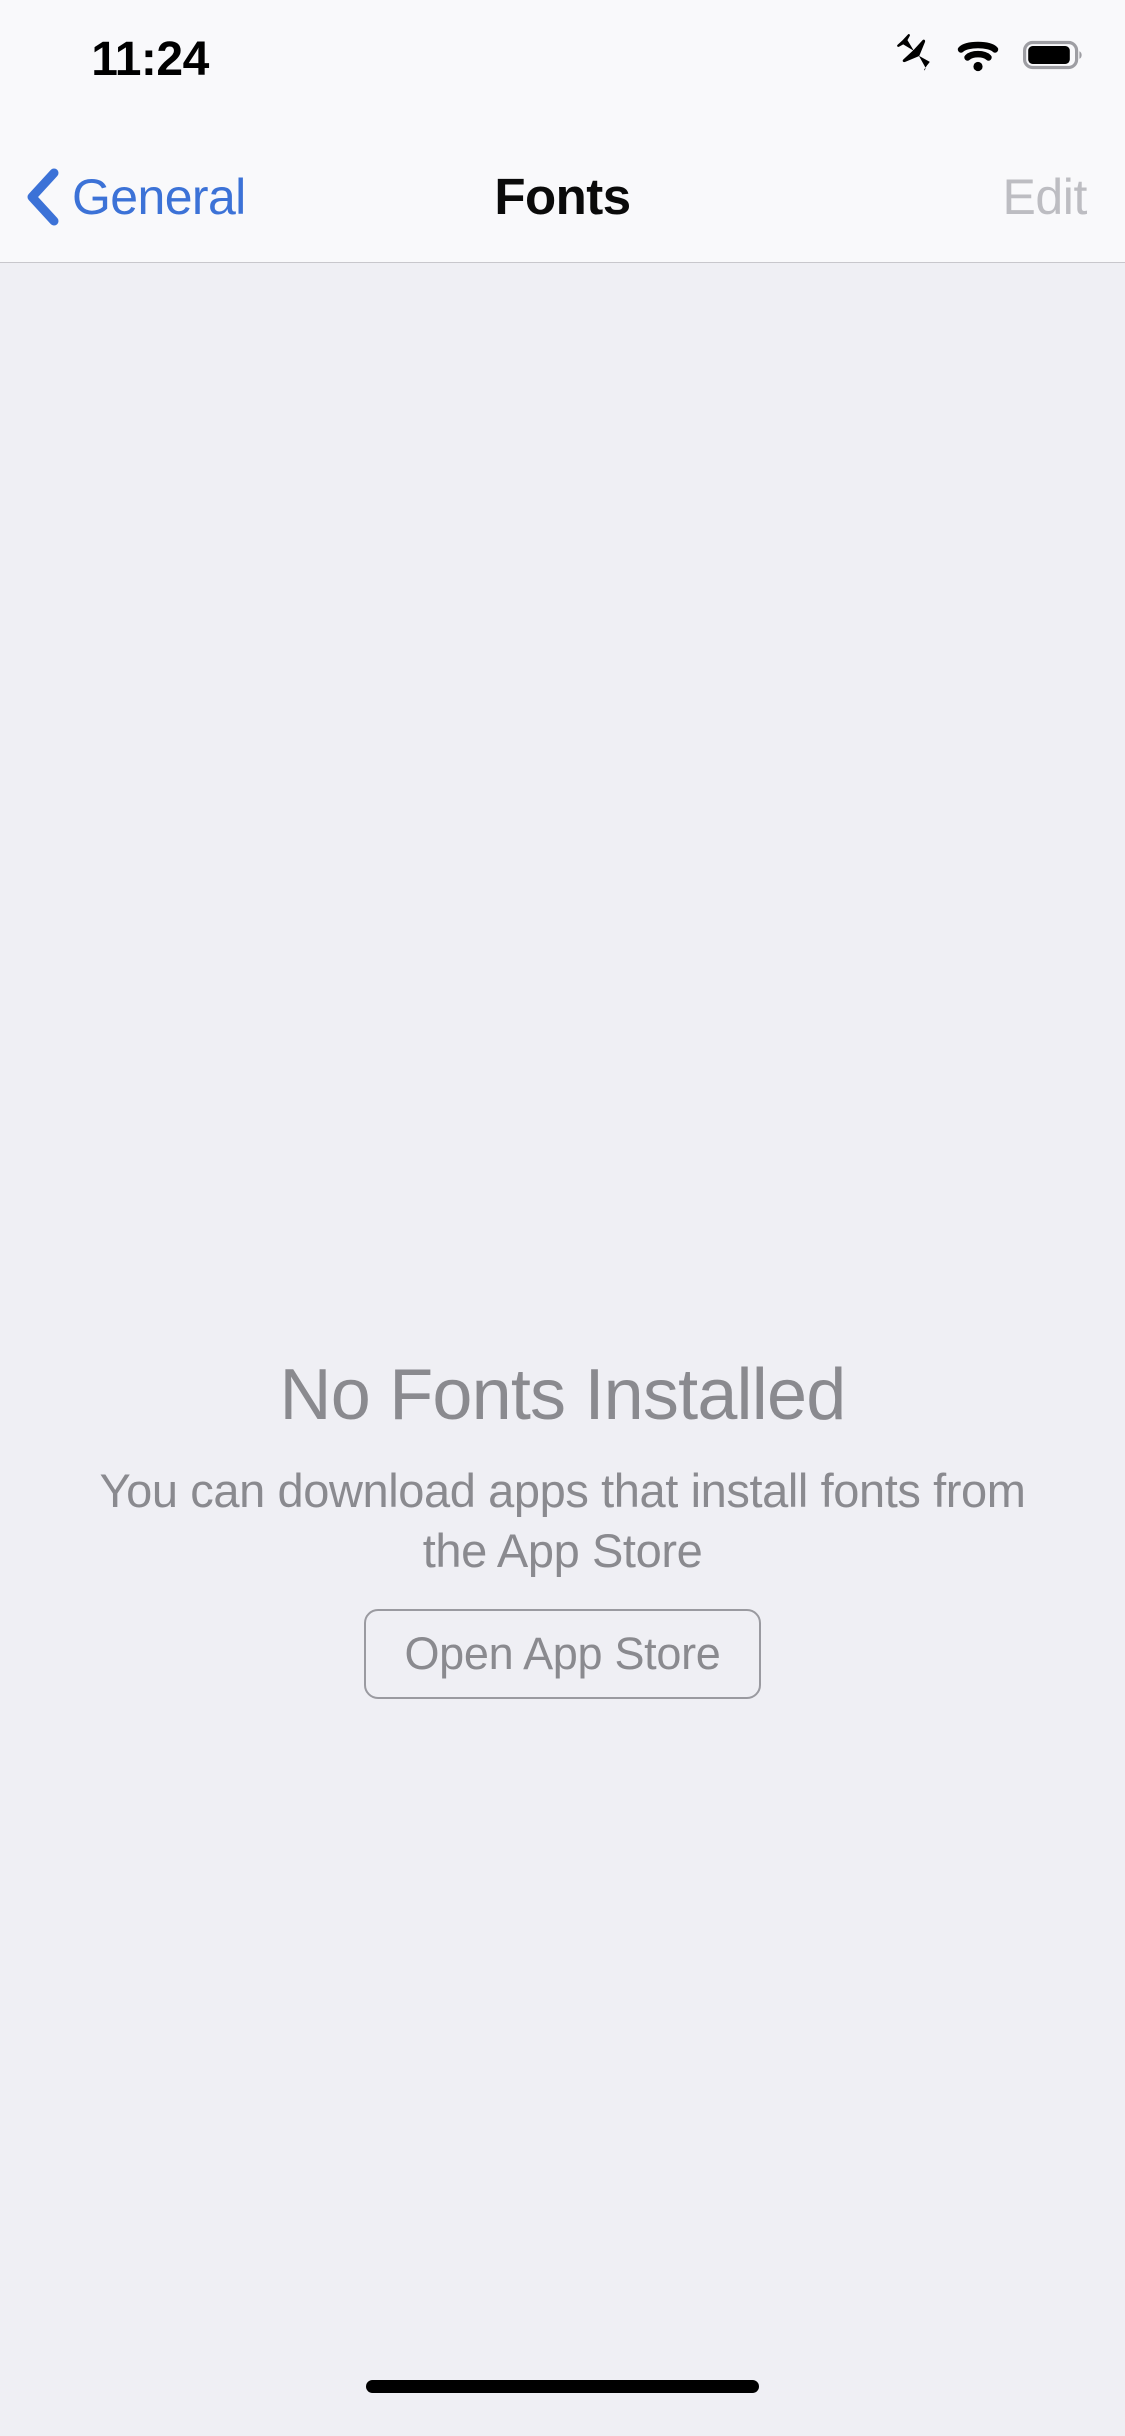 This screenshot has height=2436, width=1125. I want to click on status-bar-icons, so click(986, 55).